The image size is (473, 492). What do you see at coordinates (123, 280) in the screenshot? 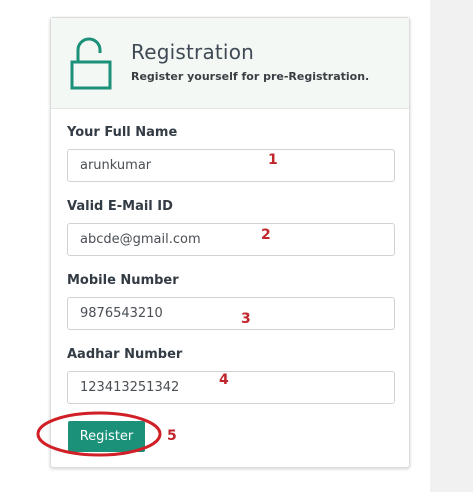
I see `mobile-label: Mobile Number` at bounding box center [123, 280].